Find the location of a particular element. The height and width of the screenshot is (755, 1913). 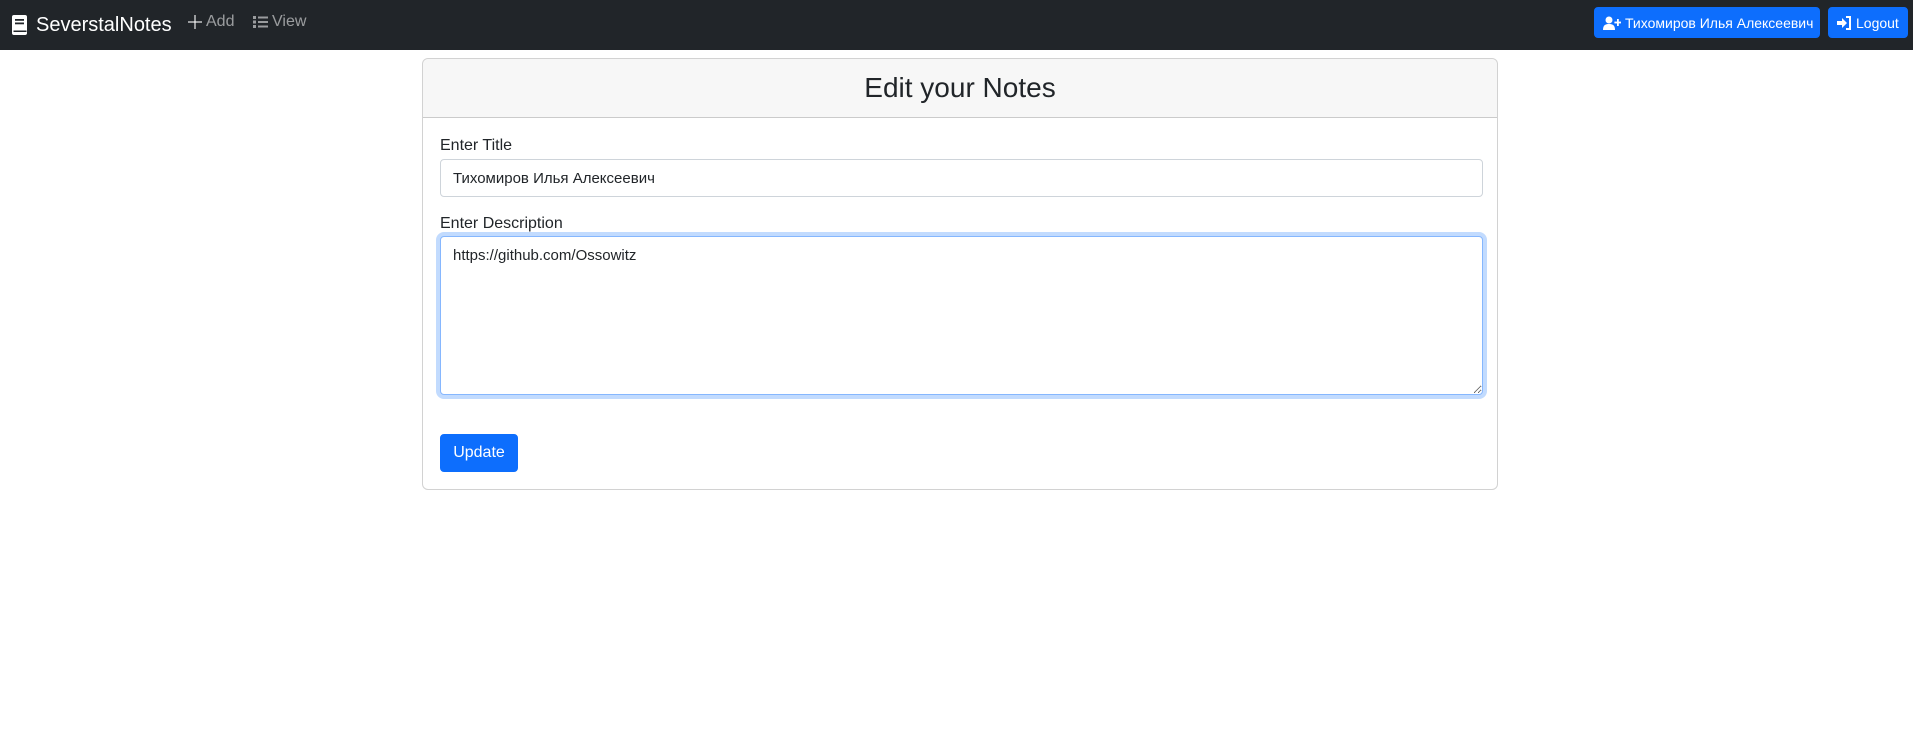

page-title: Edit your Notes is located at coordinates (960, 87).